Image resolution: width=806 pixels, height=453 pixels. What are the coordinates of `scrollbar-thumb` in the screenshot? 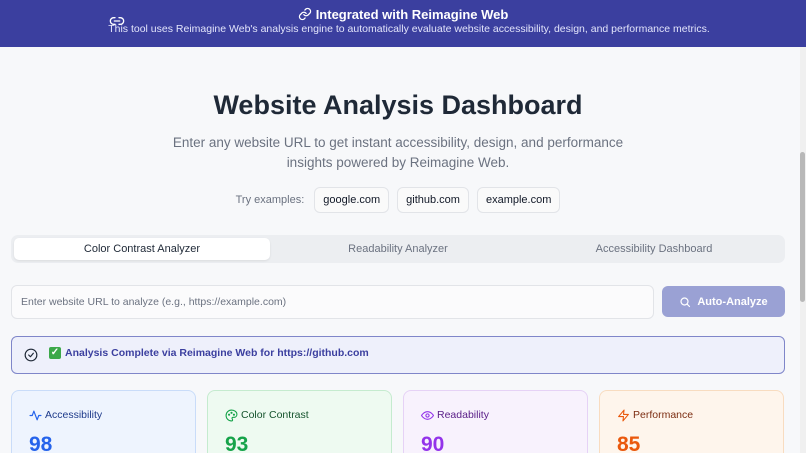 It's located at (802, 227).